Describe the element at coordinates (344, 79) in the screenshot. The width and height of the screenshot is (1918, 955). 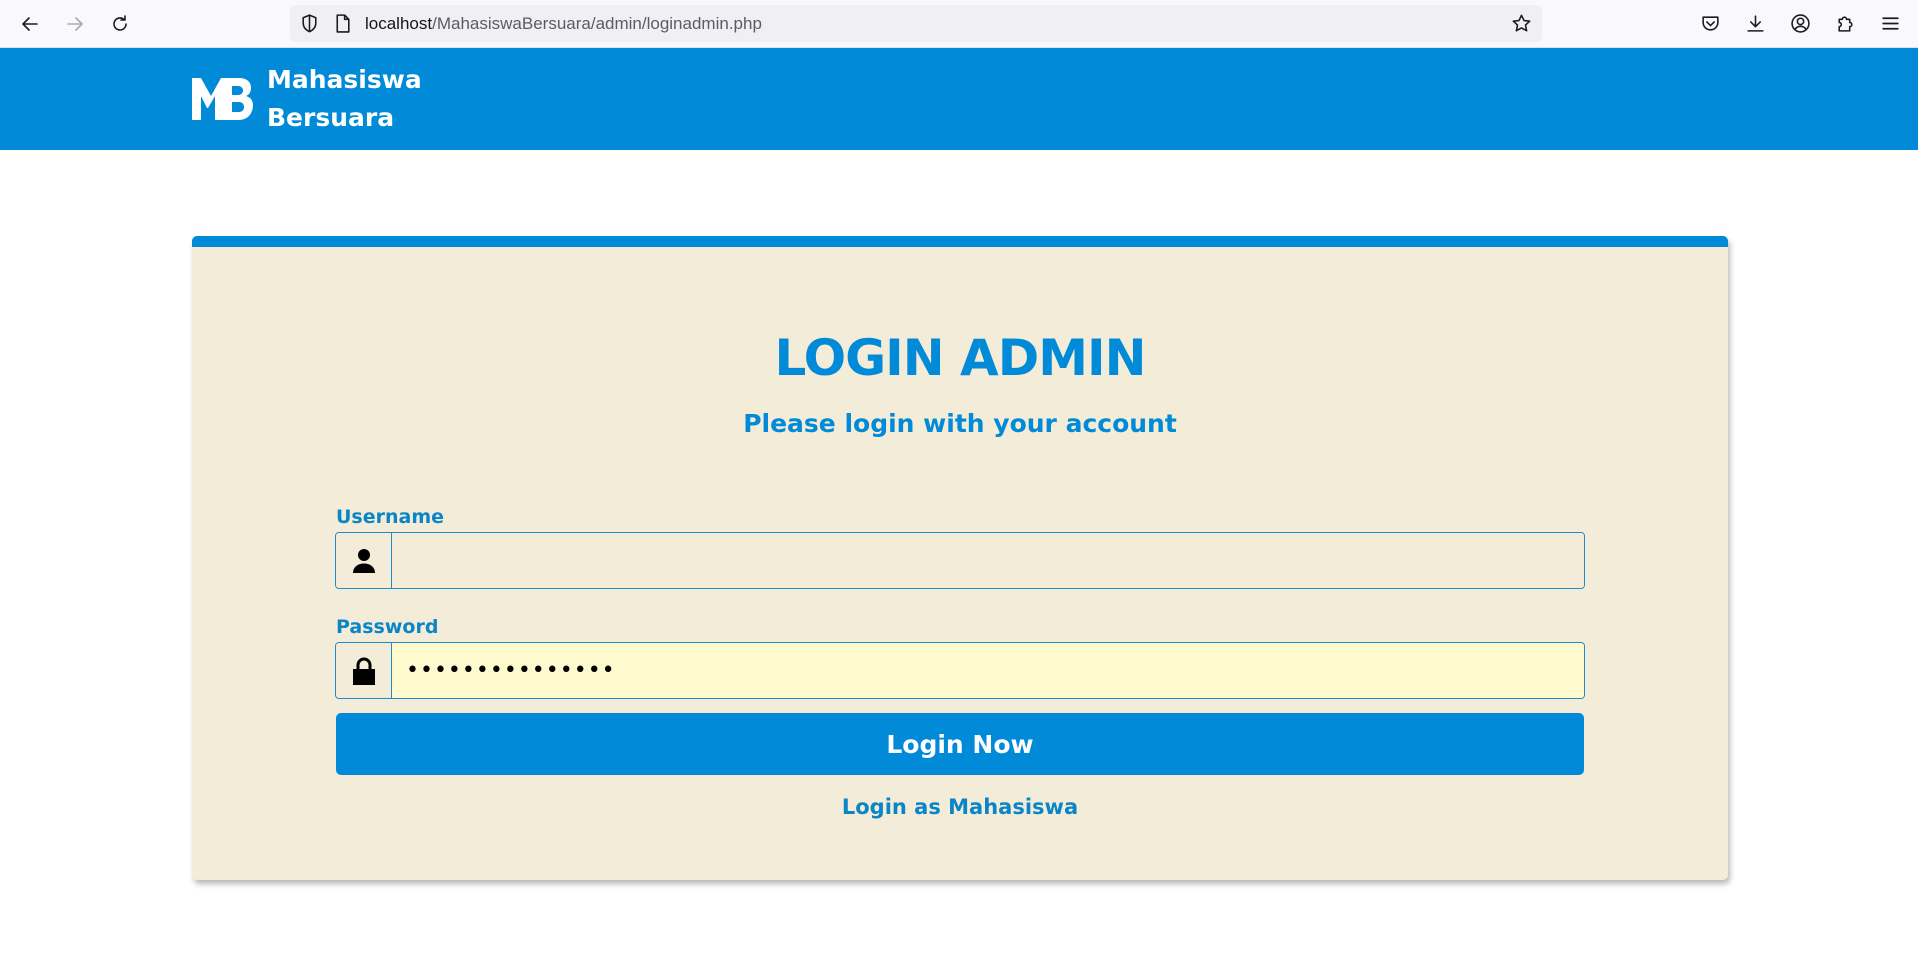
I see `brand-line-1: Mahasiswa` at that location.